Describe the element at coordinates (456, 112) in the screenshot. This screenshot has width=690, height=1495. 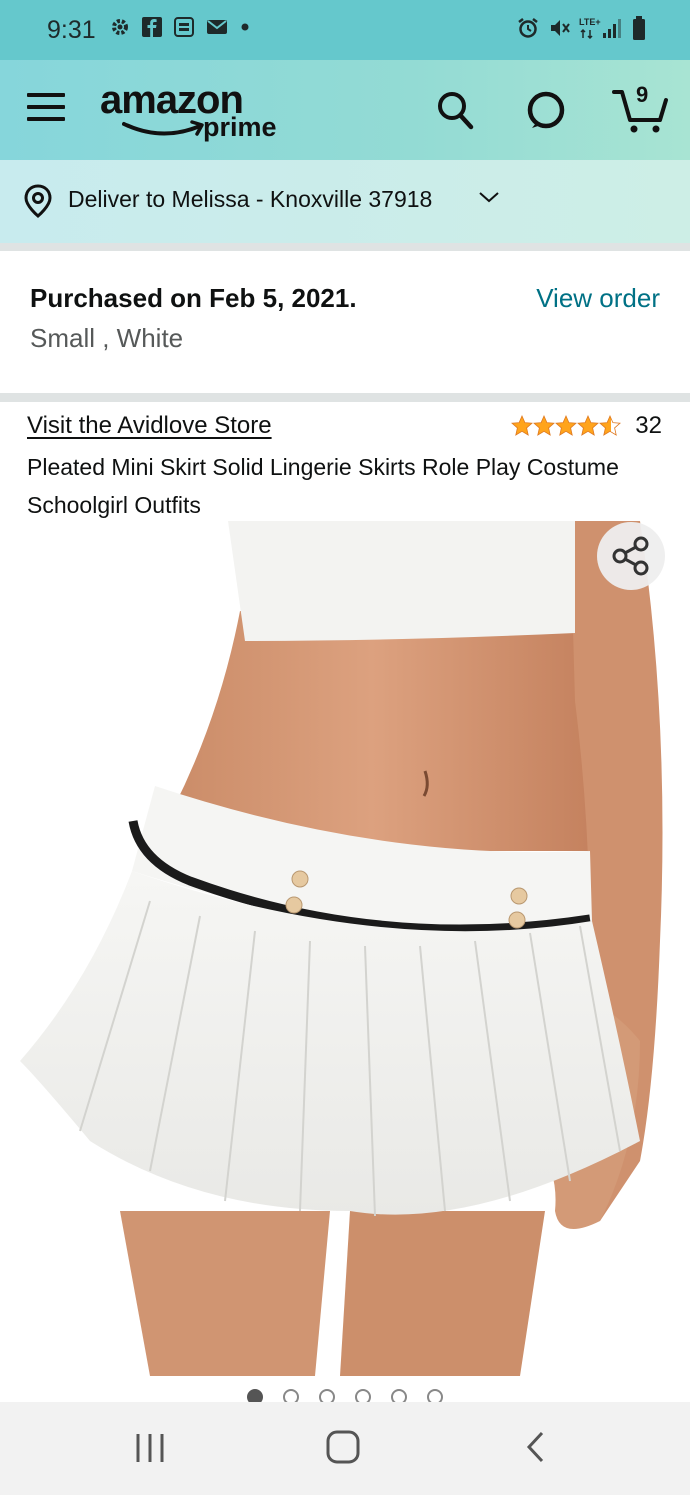
I see `search-icon` at that location.